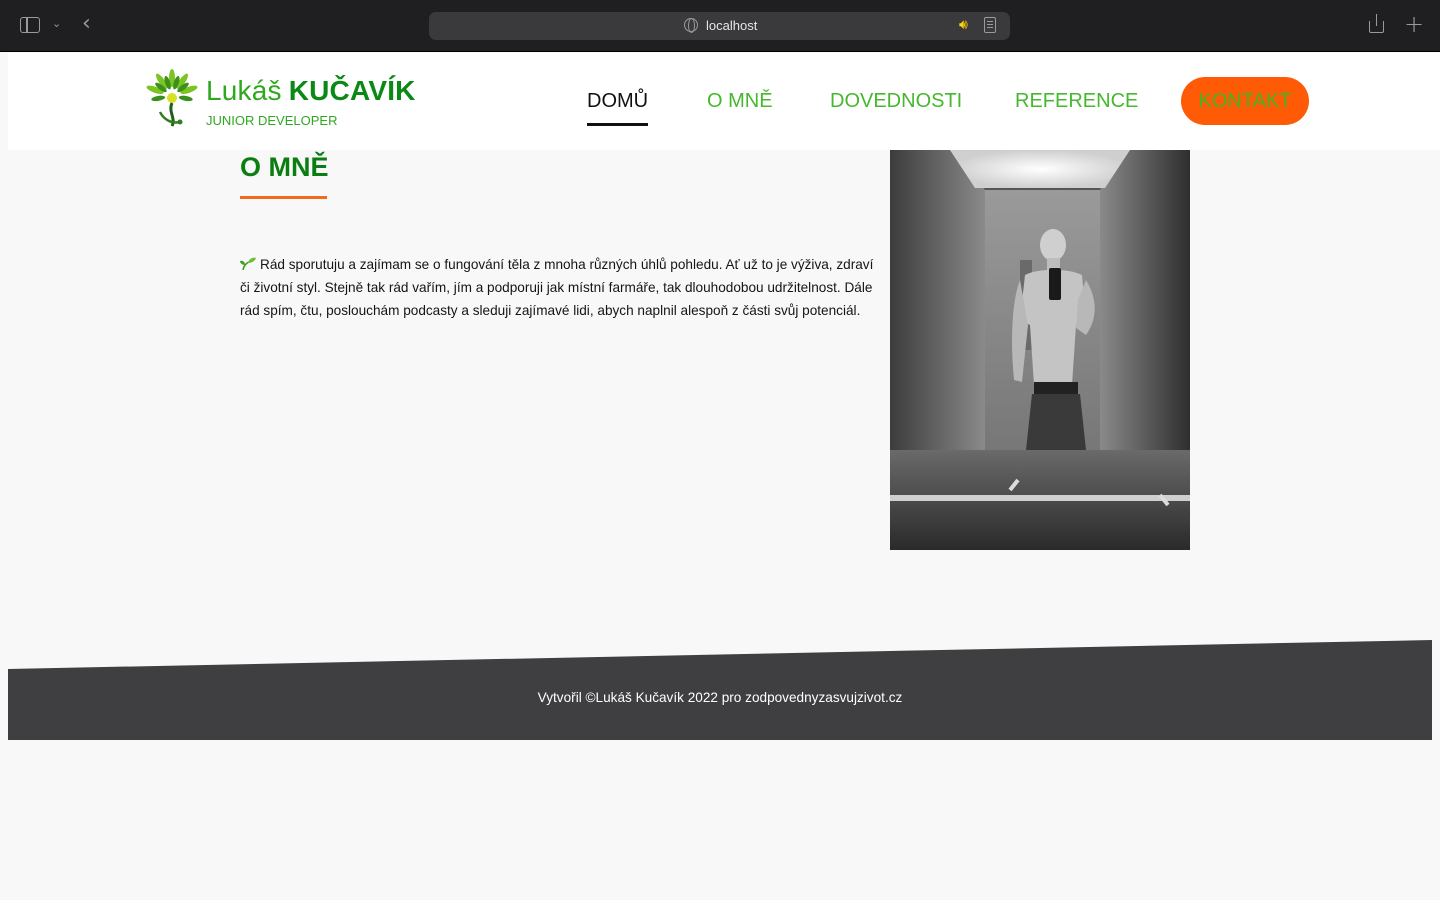 Image resolution: width=1440 pixels, height=900 pixels. Describe the element at coordinates (1376, 24) in the screenshot. I see `share-icon` at that location.